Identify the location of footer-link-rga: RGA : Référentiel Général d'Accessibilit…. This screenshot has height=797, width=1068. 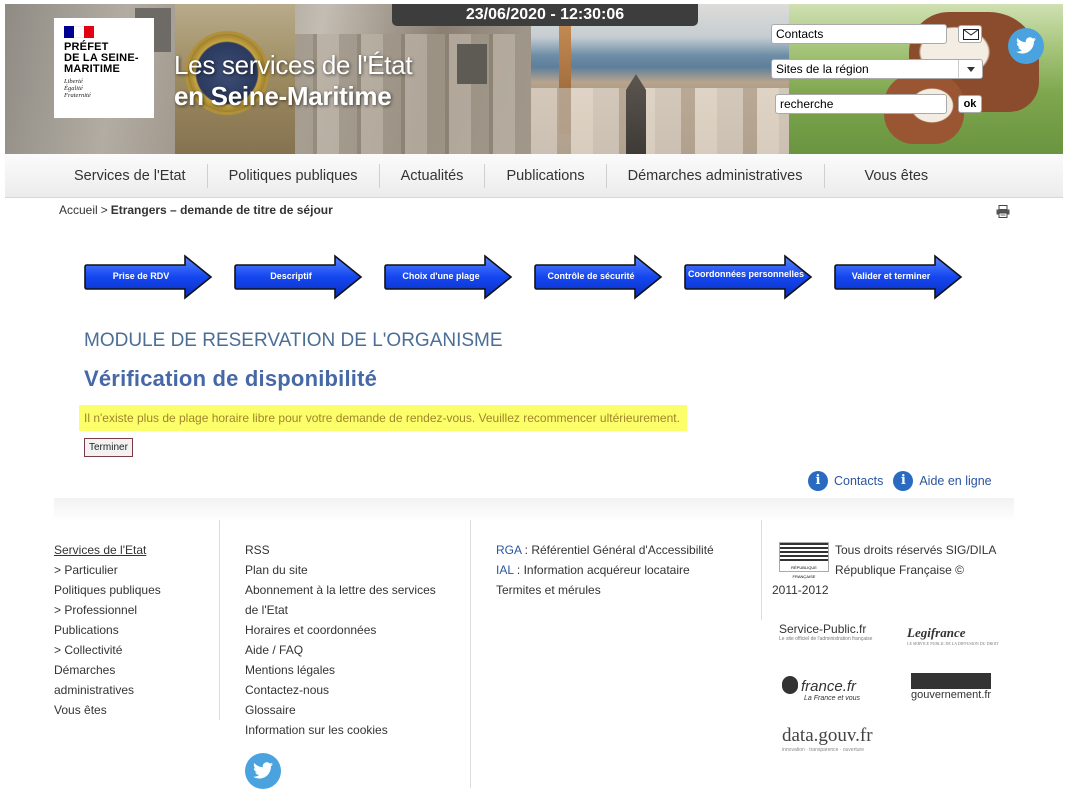
(626, 550).